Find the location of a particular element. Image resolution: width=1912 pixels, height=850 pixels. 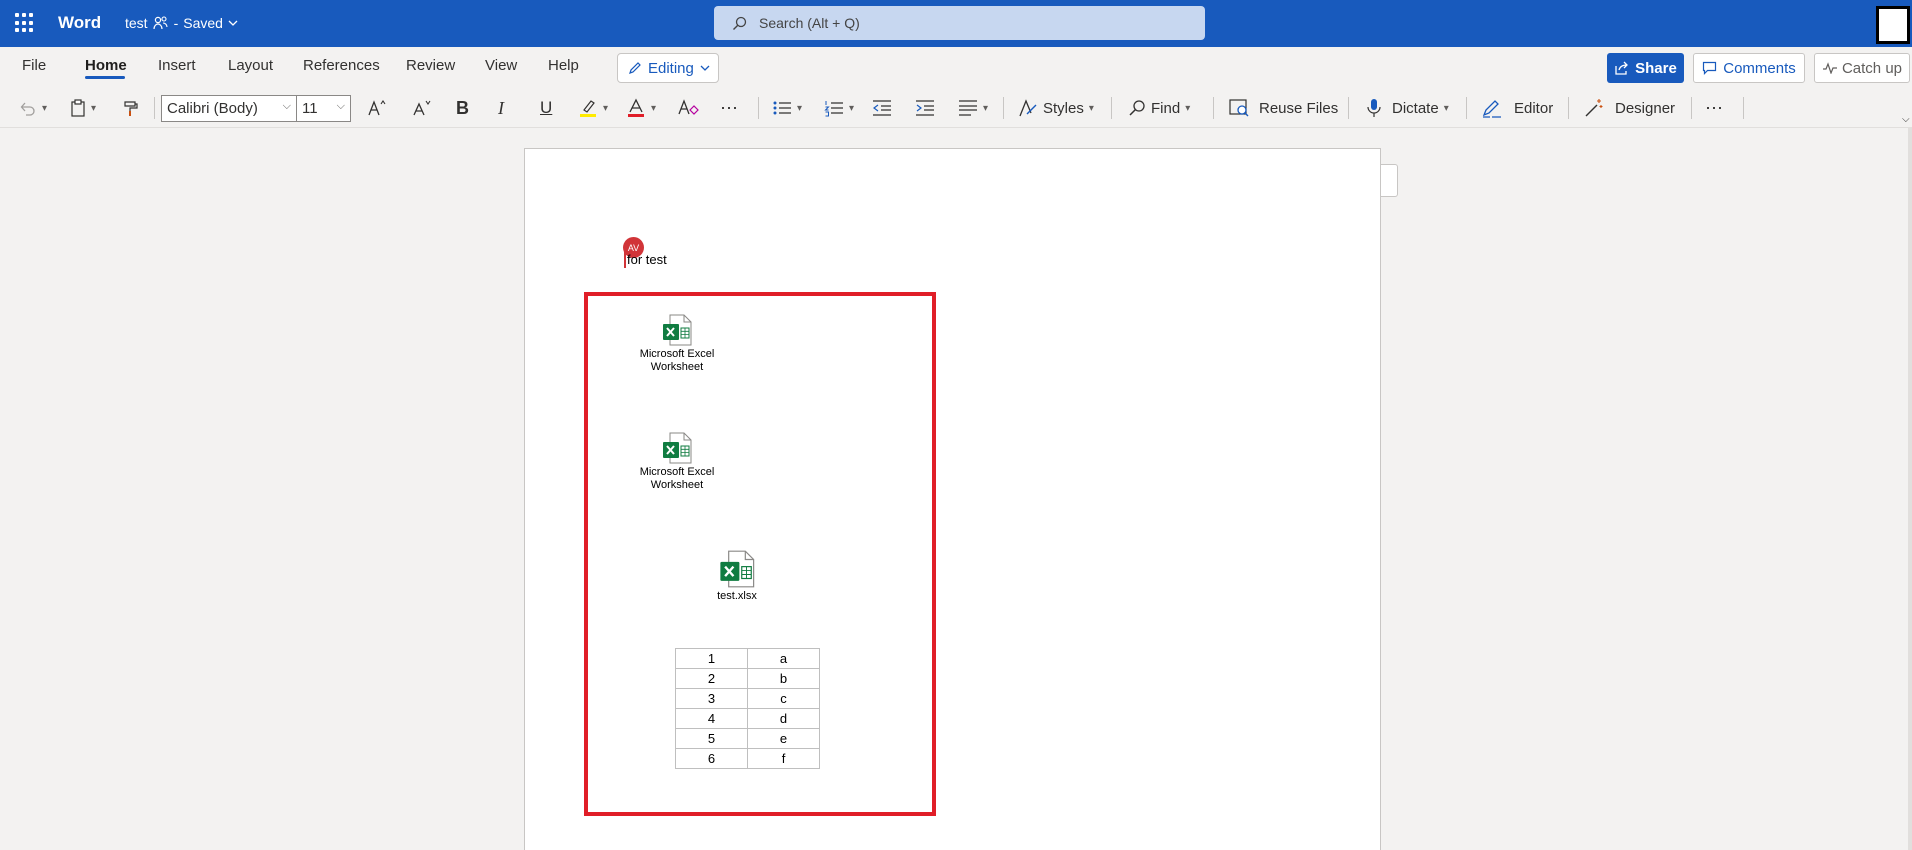

title-bar: Word test - Saved Search (Alt + Q) is located at coordinates (956, 23).